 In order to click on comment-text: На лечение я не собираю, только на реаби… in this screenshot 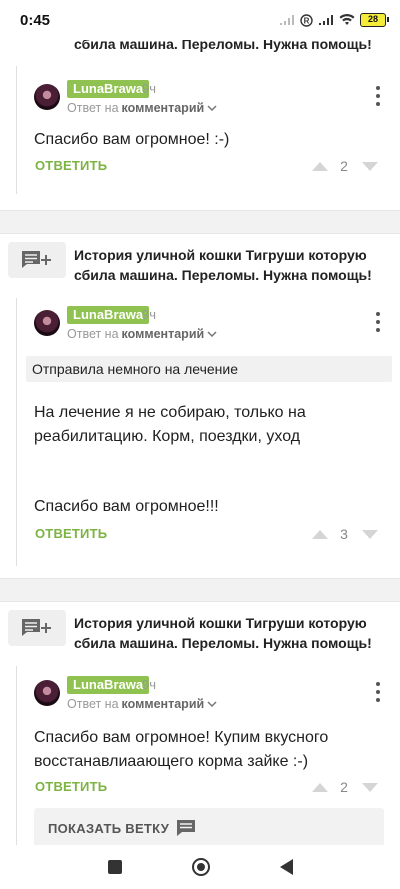, I will do `click(170, 424)`.